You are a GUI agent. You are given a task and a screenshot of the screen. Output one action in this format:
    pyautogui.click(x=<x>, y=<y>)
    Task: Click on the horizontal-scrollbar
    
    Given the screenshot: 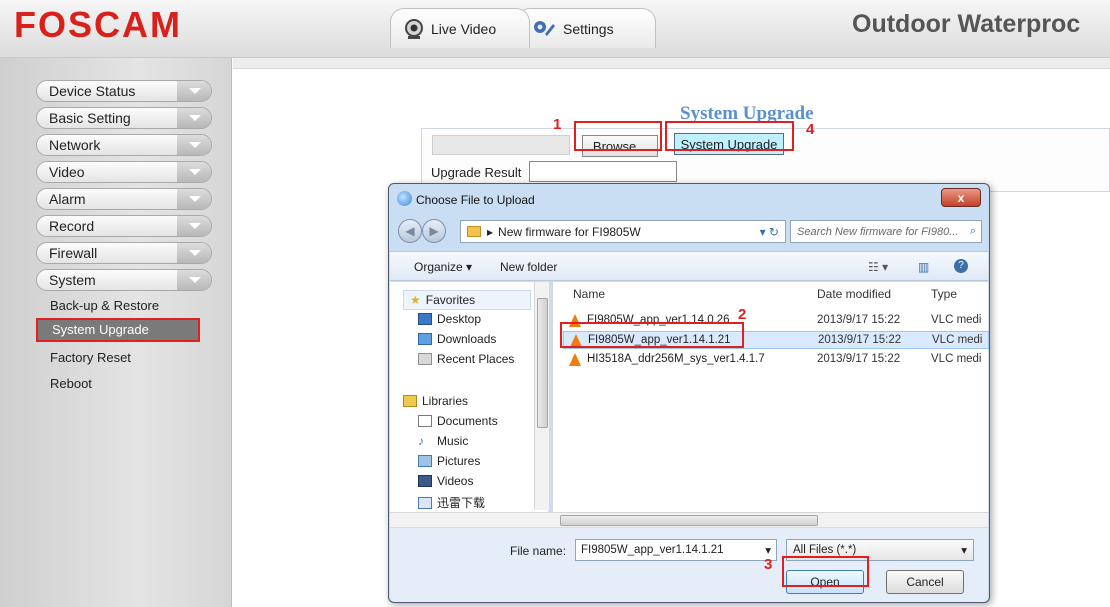 What is the action you would take?
    pyautogui.click(x=689, y=519)
    